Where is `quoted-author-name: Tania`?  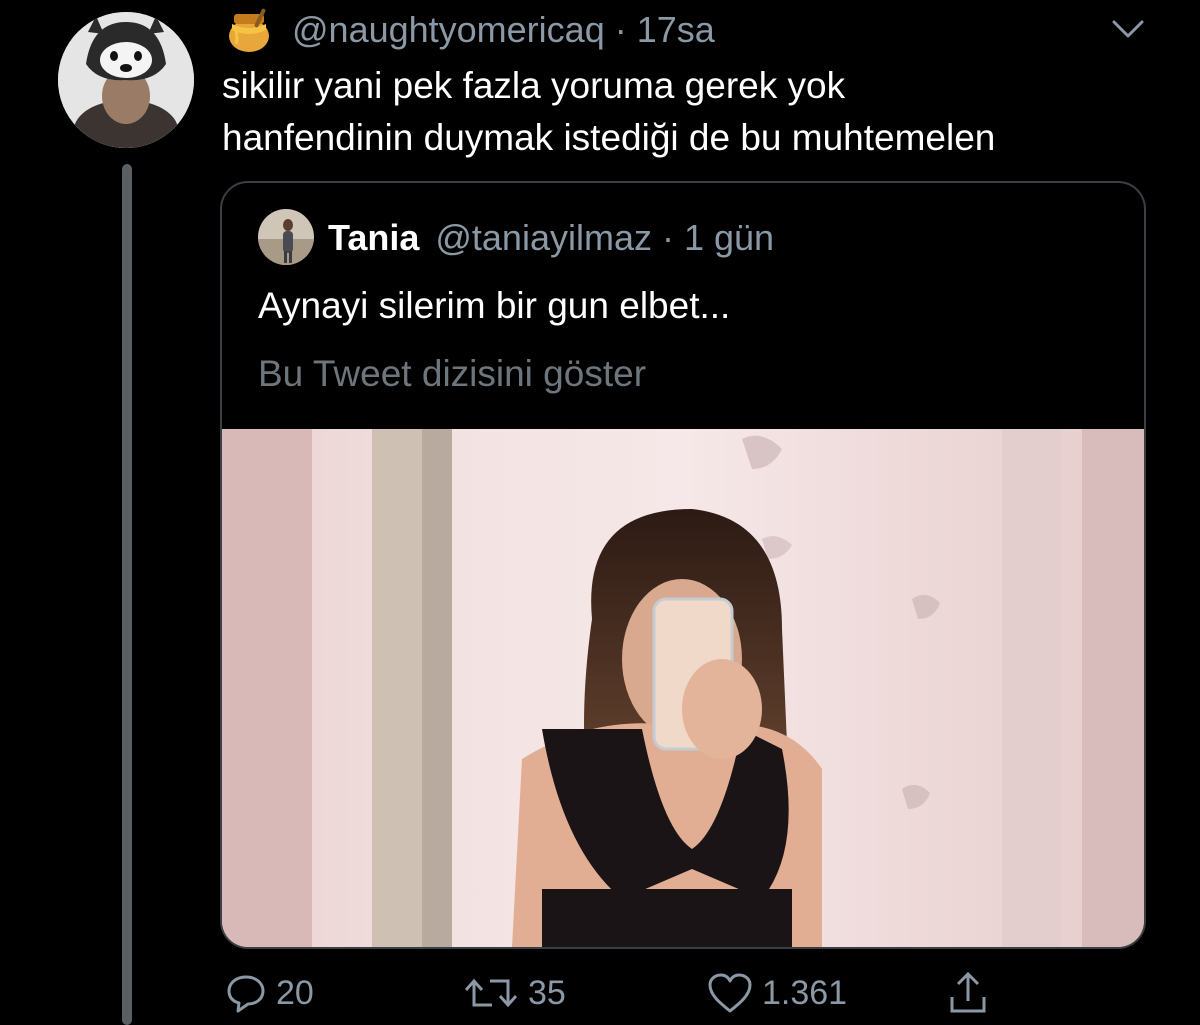 quoted-author-name: Tania is located at coordinates (373, 238).